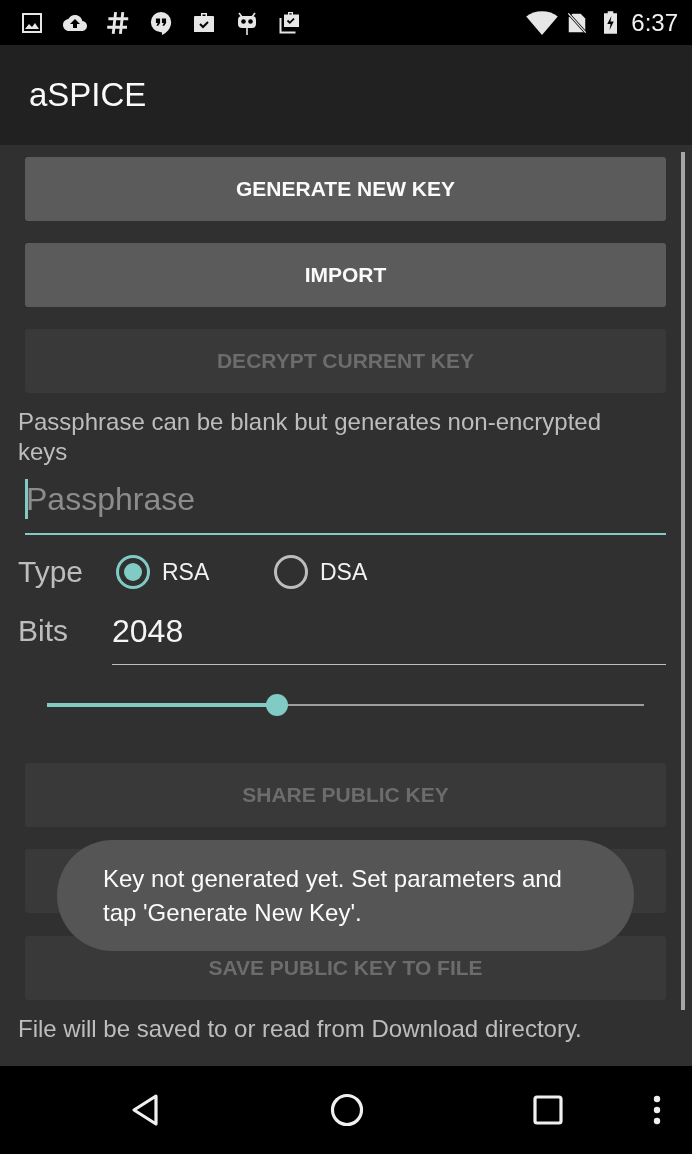 The height and width of the screenshot is (1154, 692). What do you see at coordinates (345, 502) in the screenshot?
I see `passphrase-field: Passphrase` at bounding box center [345, 502].